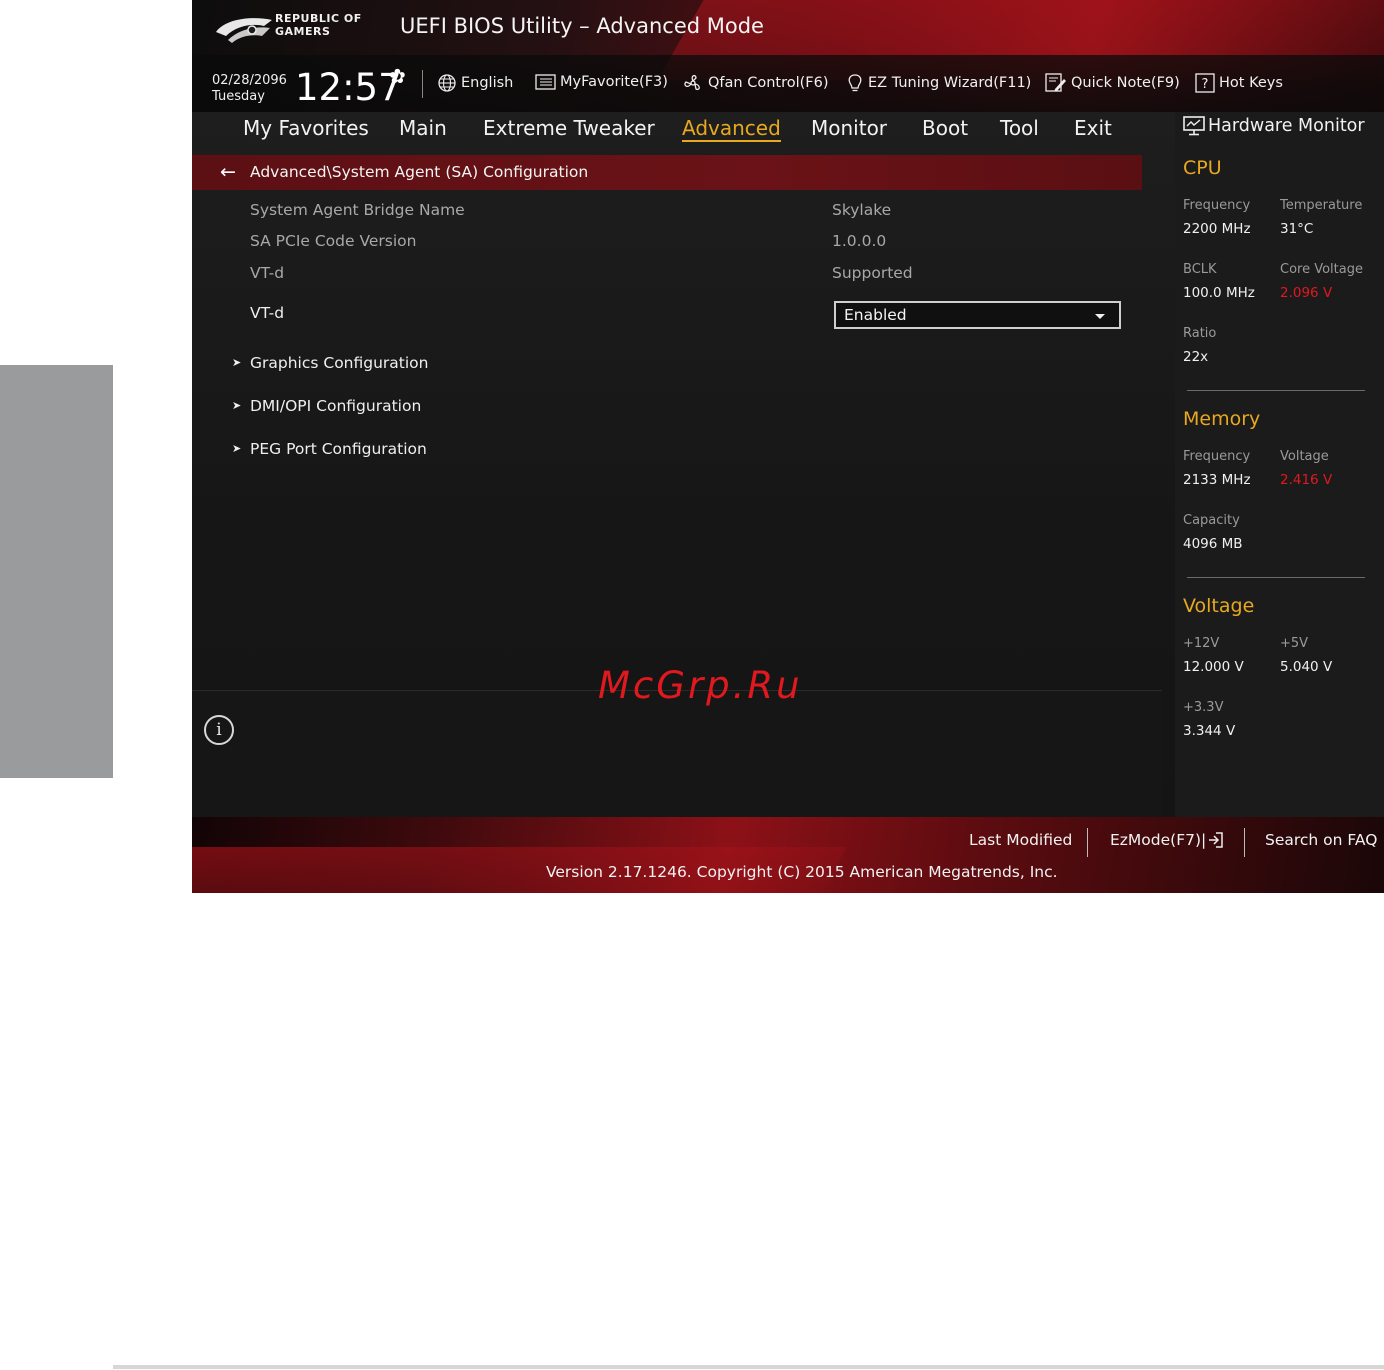 This screenshot has width=1384, height=1370. I want to click on qfan-control-button: Qfan Control(F6), so click(755, 83).